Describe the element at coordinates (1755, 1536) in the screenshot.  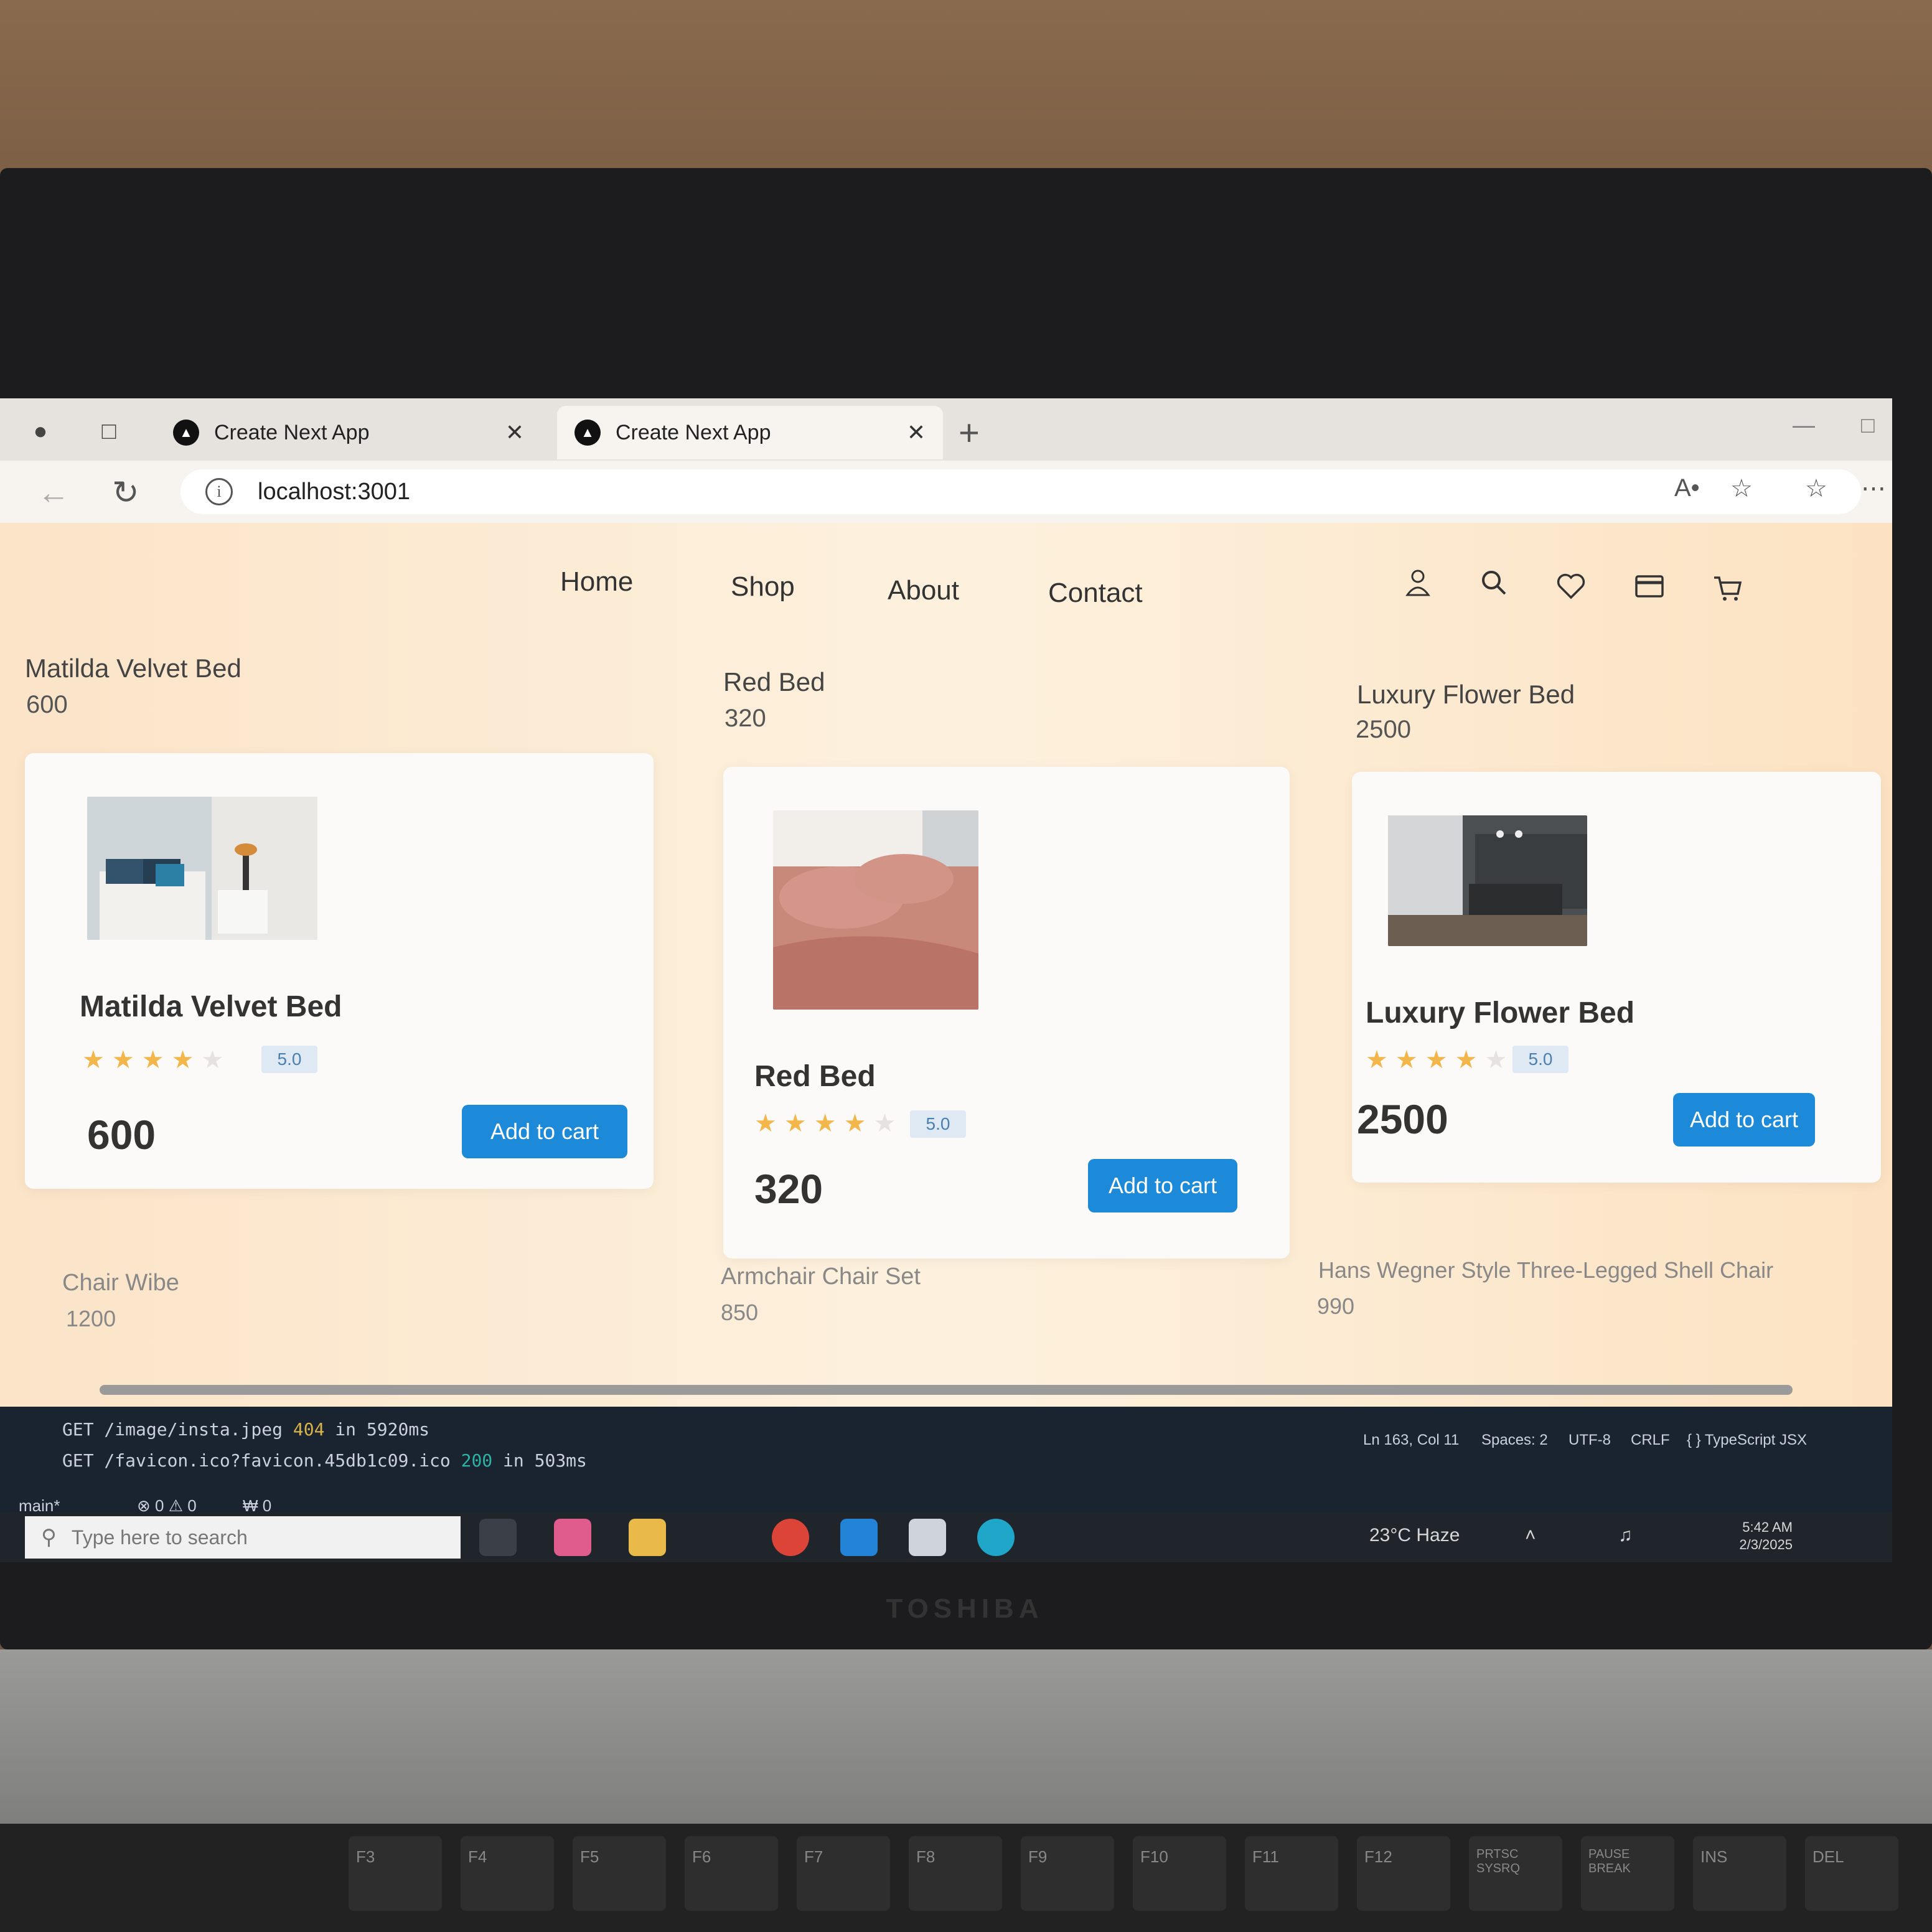
I see `system-clock: 5:42 AM 2/3/2025` at that location.